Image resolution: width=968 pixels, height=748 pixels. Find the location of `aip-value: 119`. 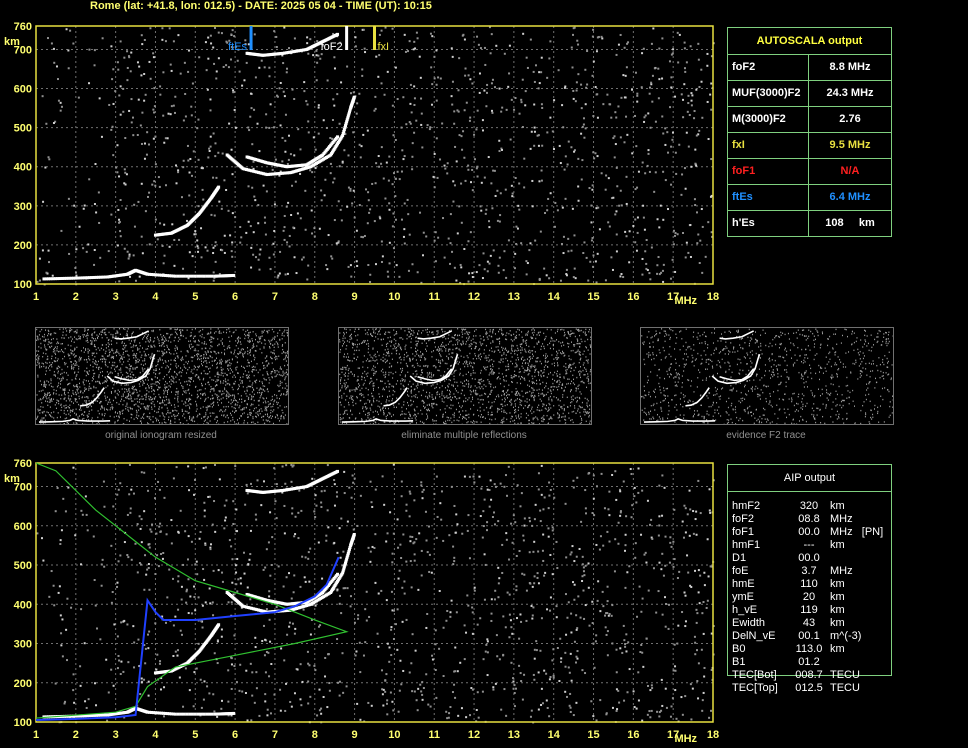

aip-value: 119 is located at coordinates (809, 610).